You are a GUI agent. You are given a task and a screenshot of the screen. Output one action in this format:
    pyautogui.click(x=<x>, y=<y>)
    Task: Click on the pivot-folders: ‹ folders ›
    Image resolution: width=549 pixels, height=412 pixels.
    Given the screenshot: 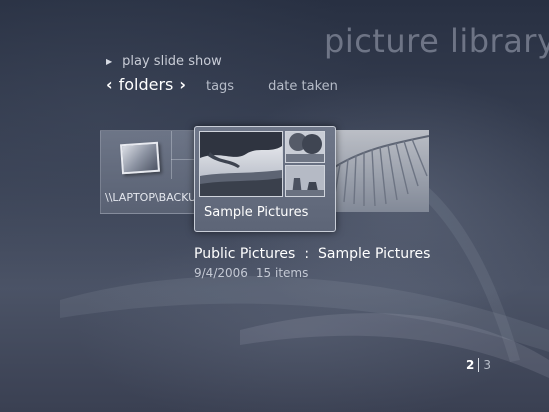 What is the action you would take?
    pyautogui.click(x=146, y=84)
    